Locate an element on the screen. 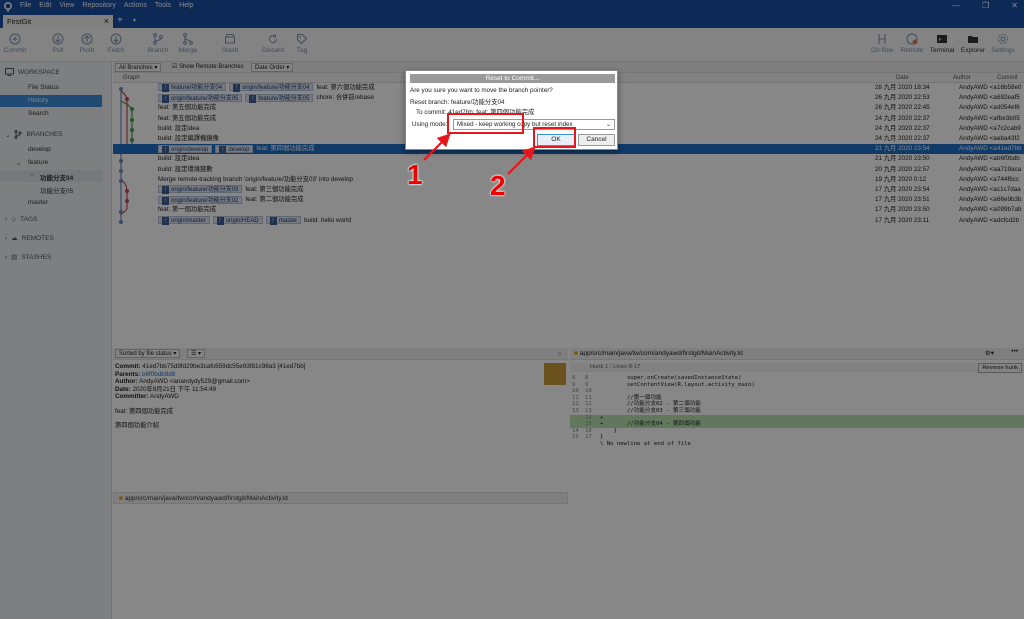  annotation-step-1: 1 is located at coordinates (415, 174).